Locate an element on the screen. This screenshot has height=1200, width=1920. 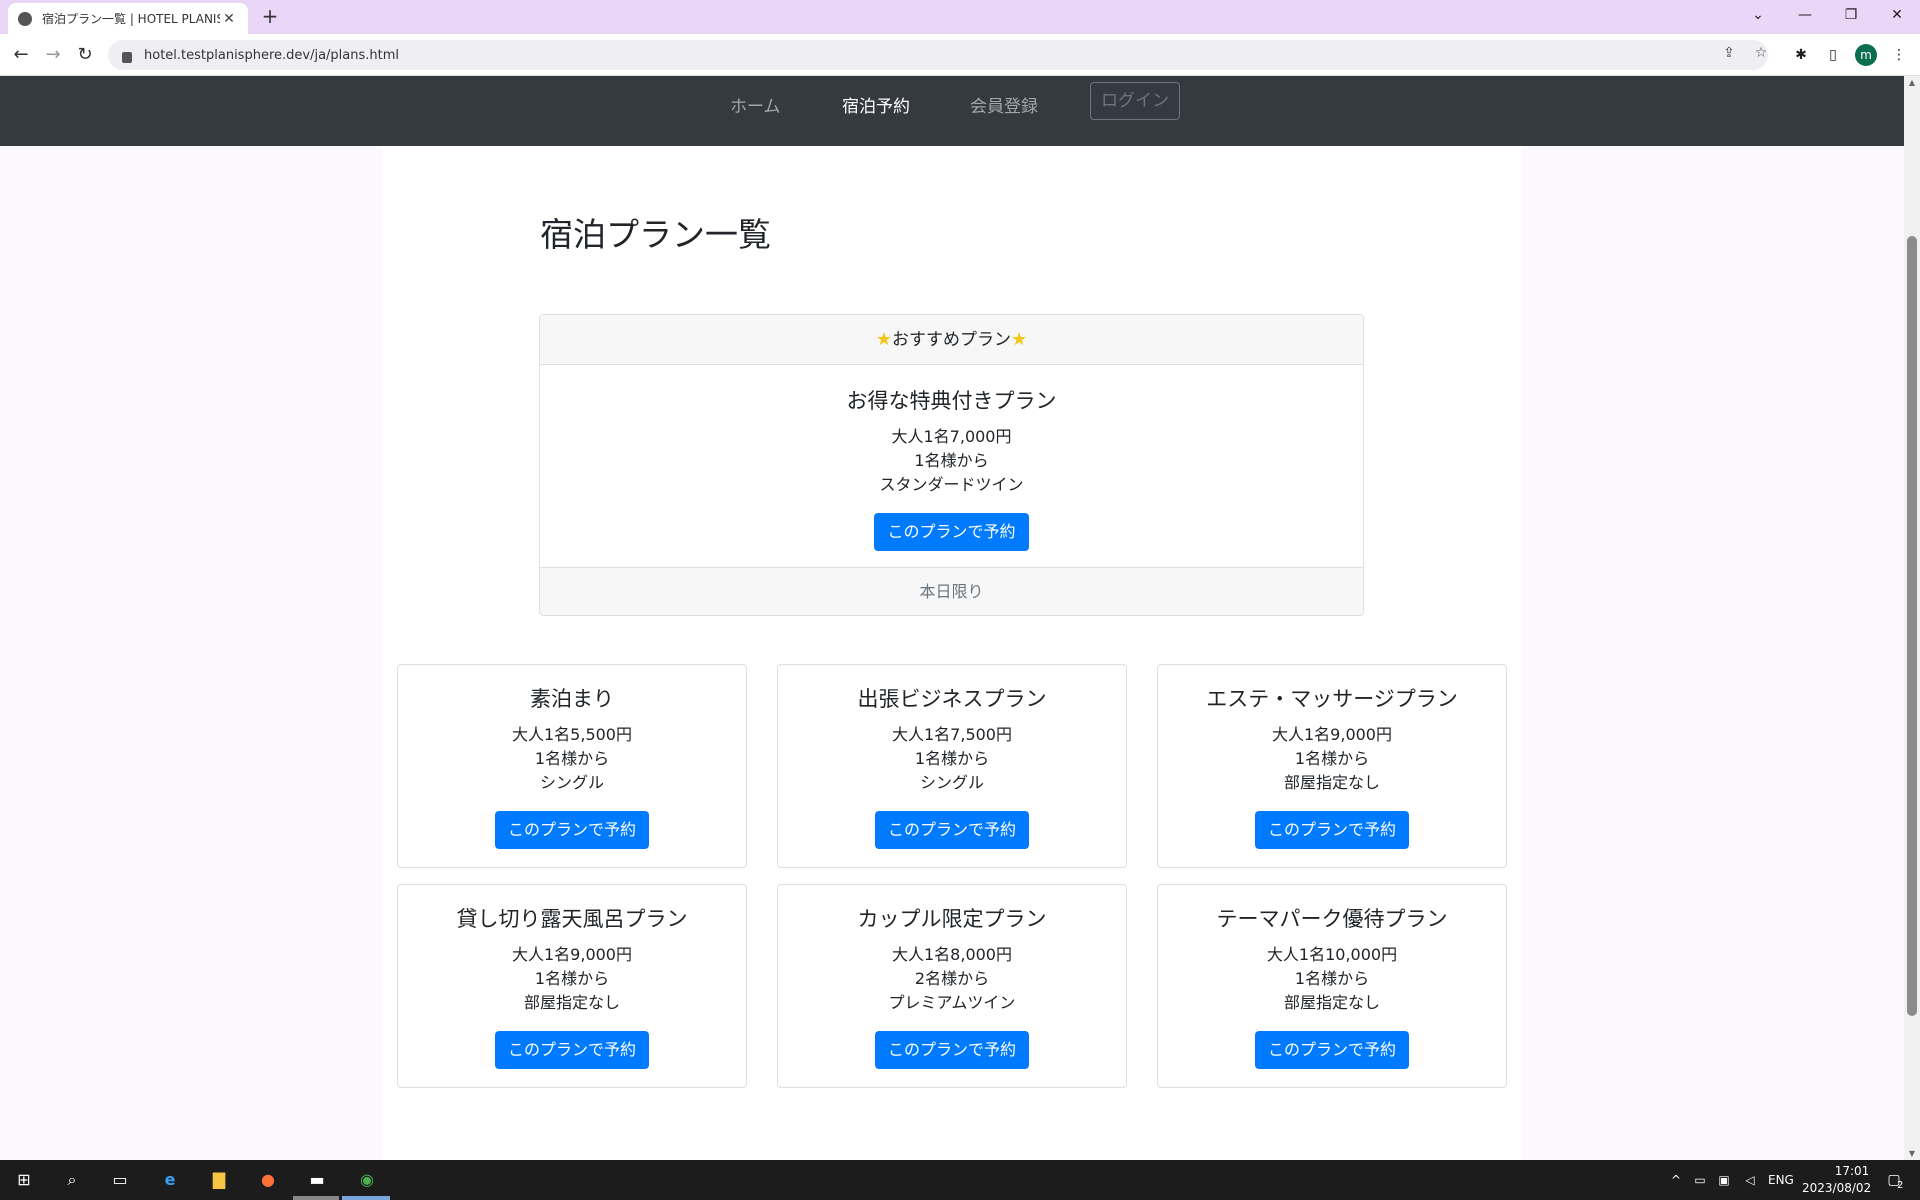
plan-title: テーマパーク優待プラン is located at coordinates (1332, 919).